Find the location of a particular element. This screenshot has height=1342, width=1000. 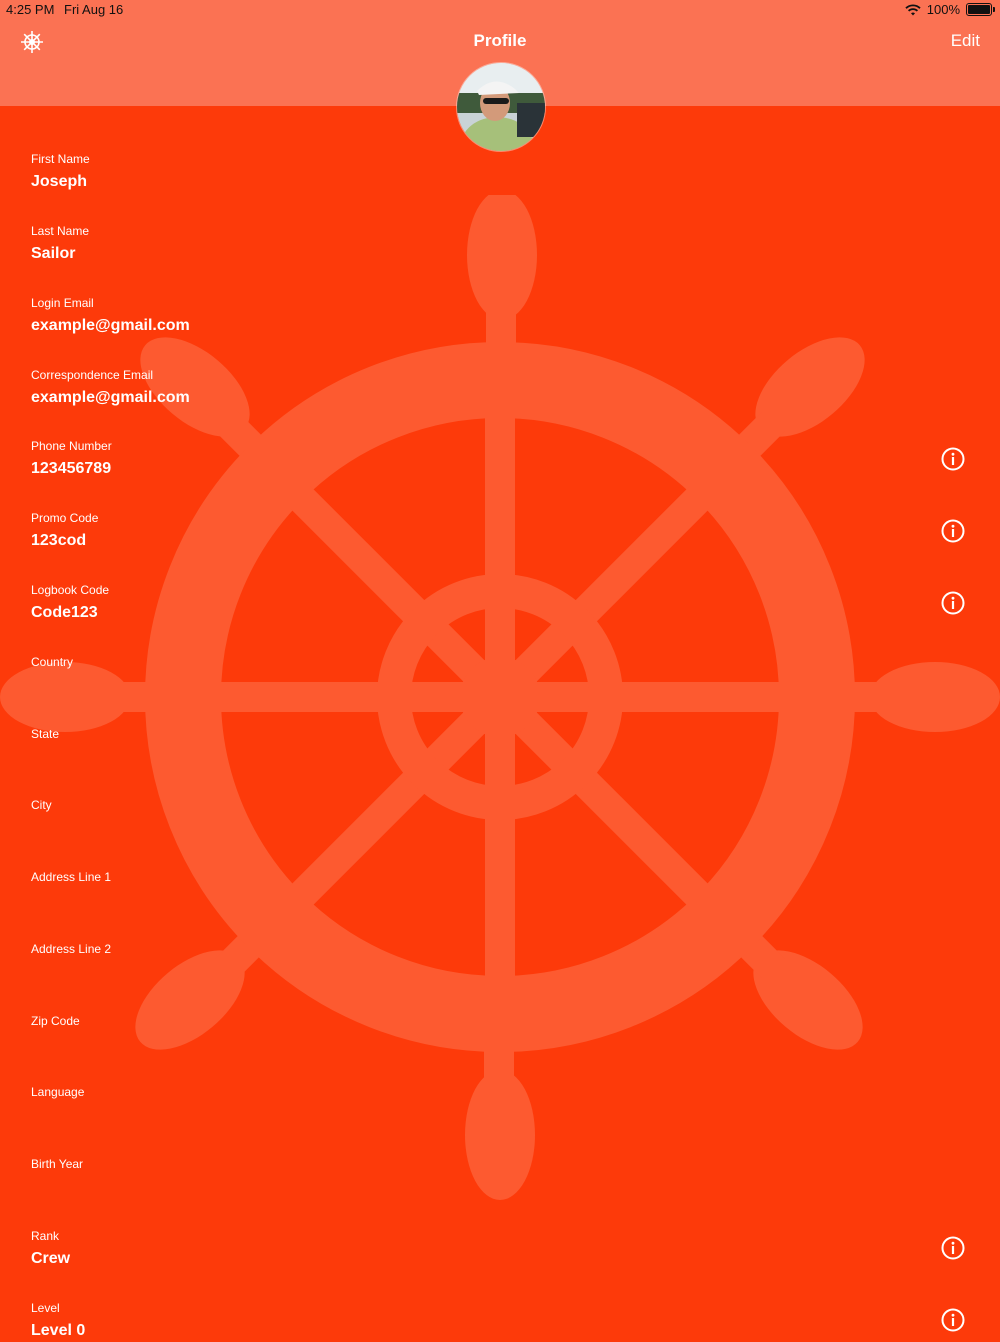

language-field: Language is located at coordinates (57, 1094).